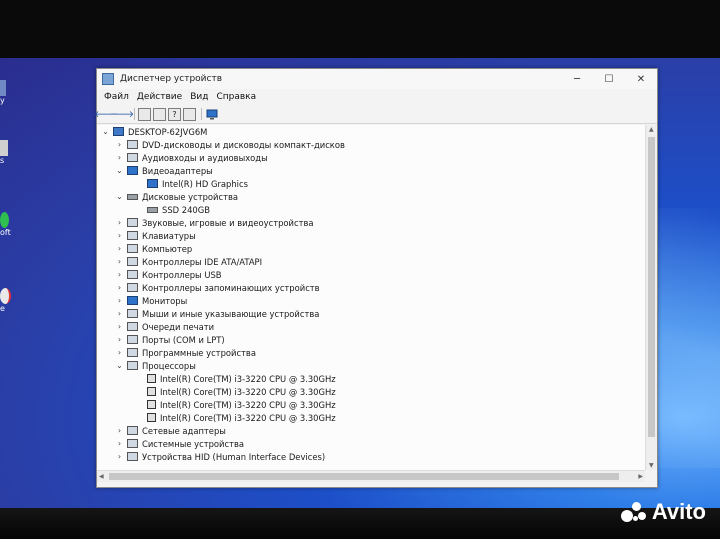  I want to click on tree-category-item: › Очереди печати, so click(164, 326).